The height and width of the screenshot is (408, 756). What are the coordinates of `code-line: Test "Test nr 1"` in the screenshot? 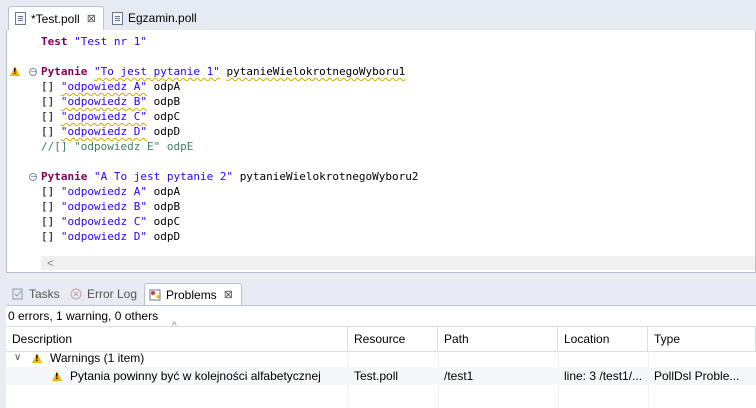 It's located at (94, 41).